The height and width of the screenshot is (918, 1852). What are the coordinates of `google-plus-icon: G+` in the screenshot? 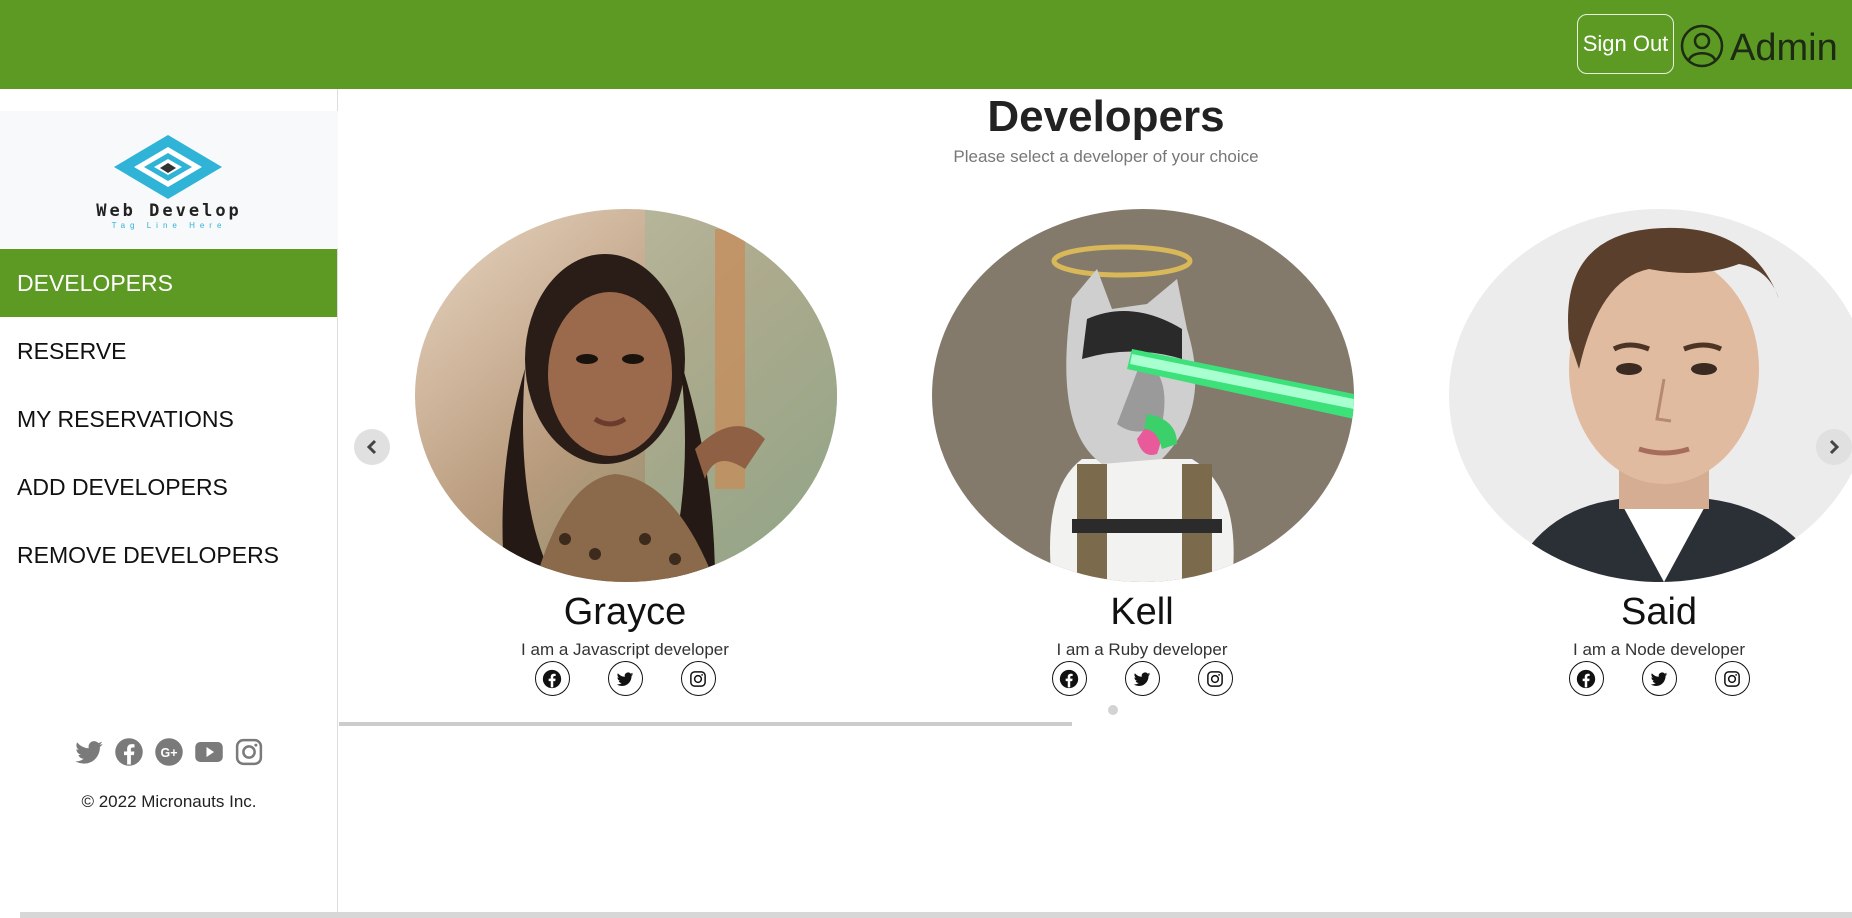 It's located at (169, 752).